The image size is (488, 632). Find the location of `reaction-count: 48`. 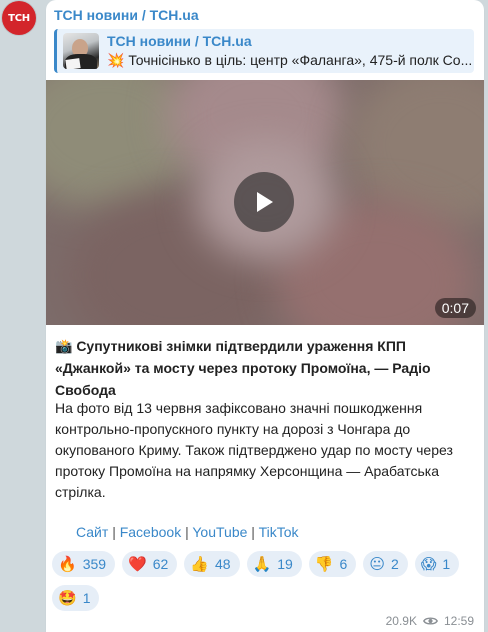

reaction-count: 48 is located at coordinates (223, 564).